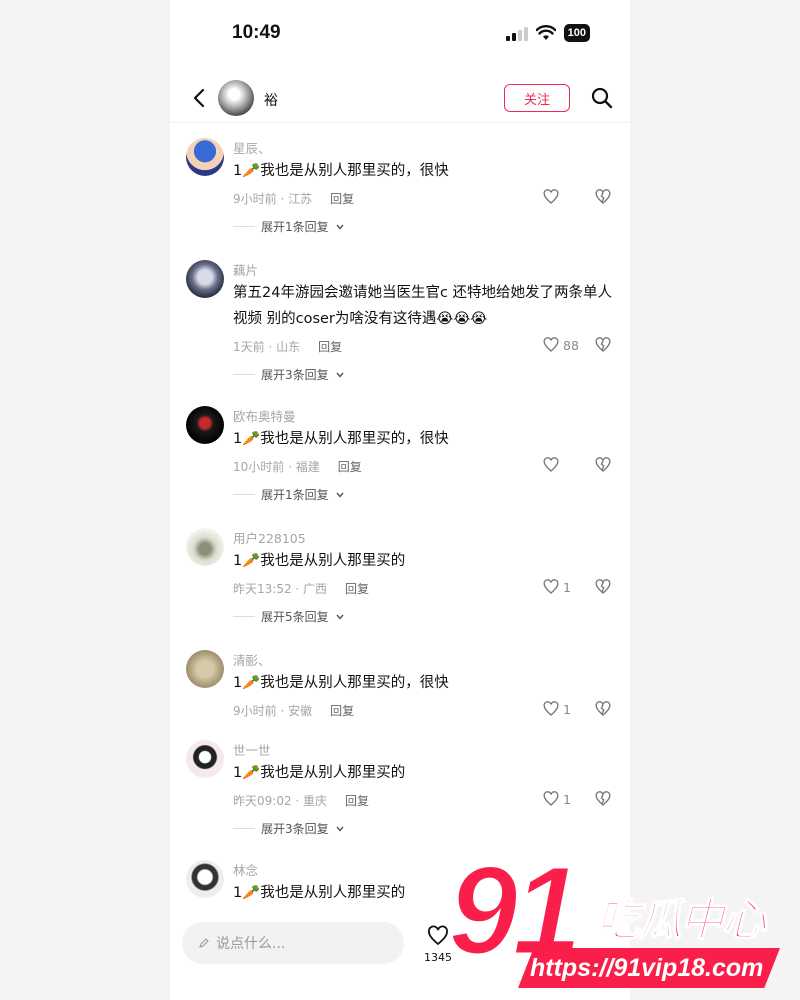 The width and height of the screenshot is (800, 1000). Describe the element at coordinates (400, 100) in the screenshot. I see `top-bar: 裕 关注` at that location.